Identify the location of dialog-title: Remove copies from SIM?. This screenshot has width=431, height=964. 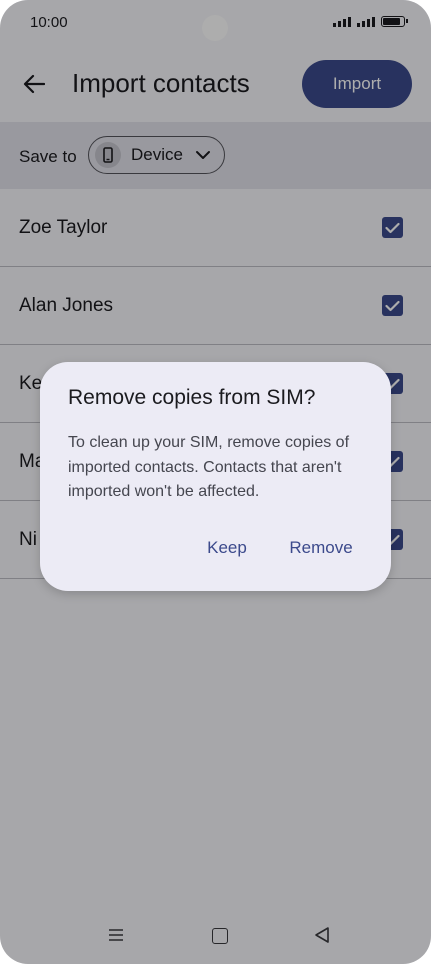
(192, 397).